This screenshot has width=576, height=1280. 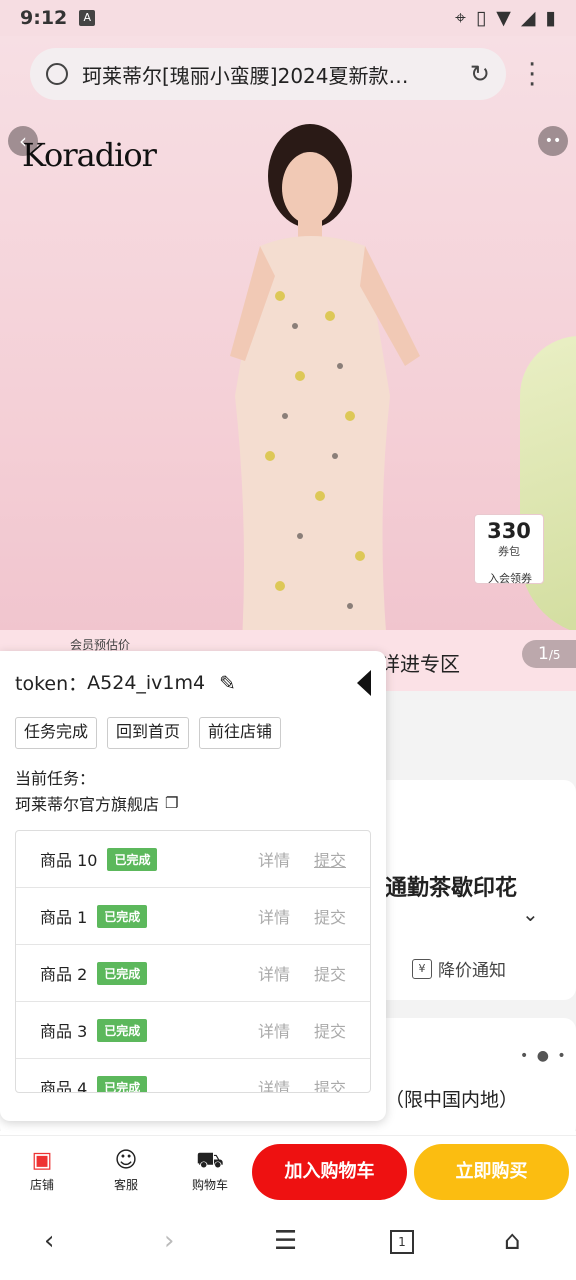 I want to click on status-time: 9:12, so click(x=44, y=18).